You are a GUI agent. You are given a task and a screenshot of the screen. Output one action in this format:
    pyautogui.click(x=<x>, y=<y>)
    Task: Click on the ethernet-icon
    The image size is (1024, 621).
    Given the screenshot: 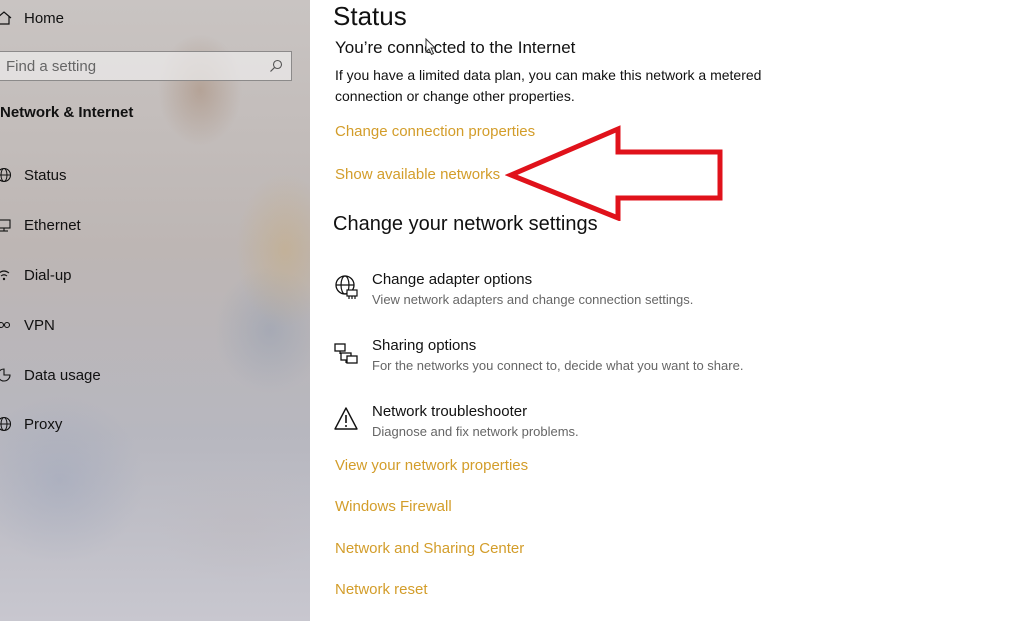 What is the action you would take?
    pyautogui.click(x=6, y=225)
    